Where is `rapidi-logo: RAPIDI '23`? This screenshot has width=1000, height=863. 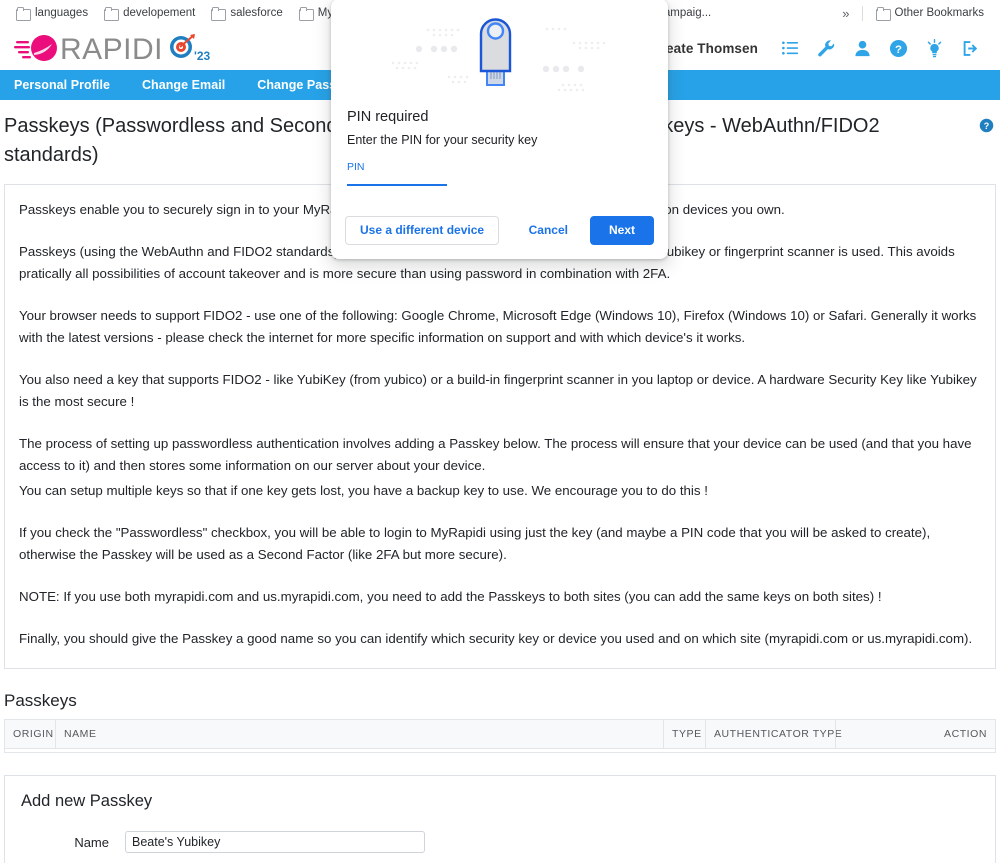
rapidi-logo: RAPIDI '23 is located at coordinates (164, 49).